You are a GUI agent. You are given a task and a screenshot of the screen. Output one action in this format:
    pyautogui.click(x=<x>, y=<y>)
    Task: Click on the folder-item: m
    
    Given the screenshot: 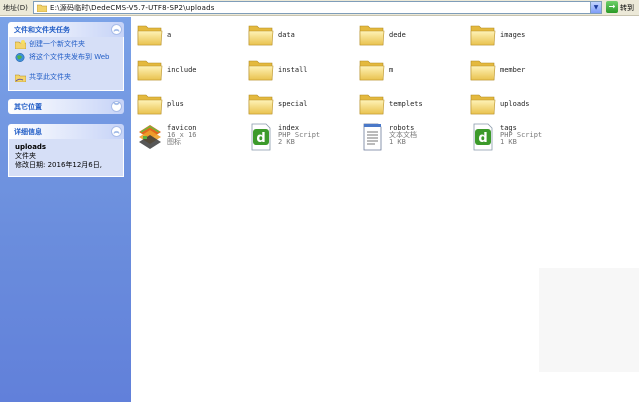 What is the action you would take?
    pyautogui.click(x=408, y=72)
    